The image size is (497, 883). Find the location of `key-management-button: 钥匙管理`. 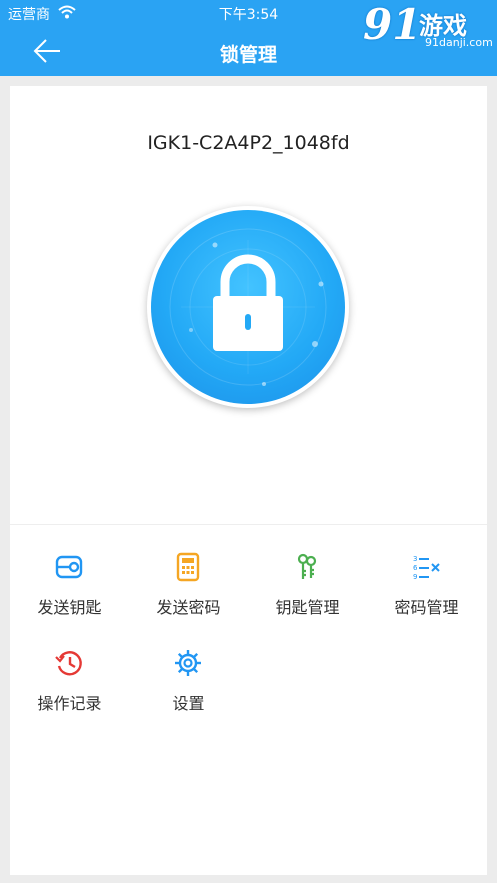

key-management-button: 钥匙管理 is located at coordinates (307, 592).